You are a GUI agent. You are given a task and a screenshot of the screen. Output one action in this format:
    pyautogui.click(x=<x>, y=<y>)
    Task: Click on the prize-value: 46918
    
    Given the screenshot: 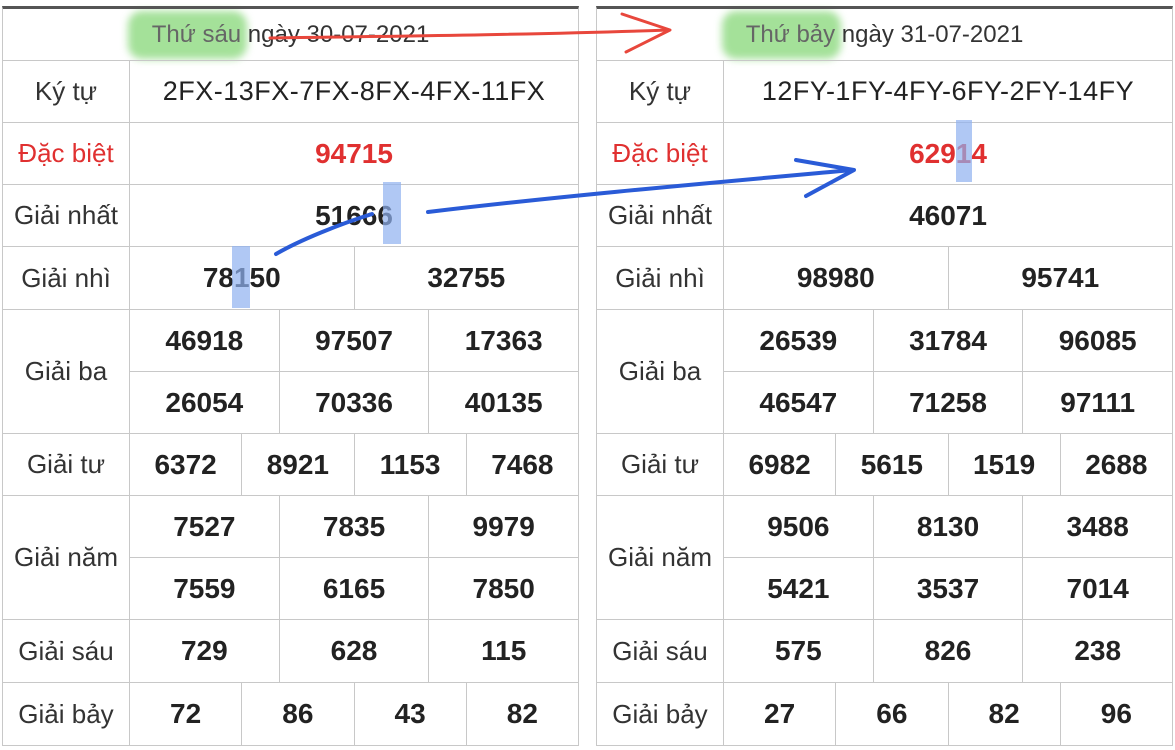 What is the action you would take?
    pyautogui.click(x=204, y=340)
    